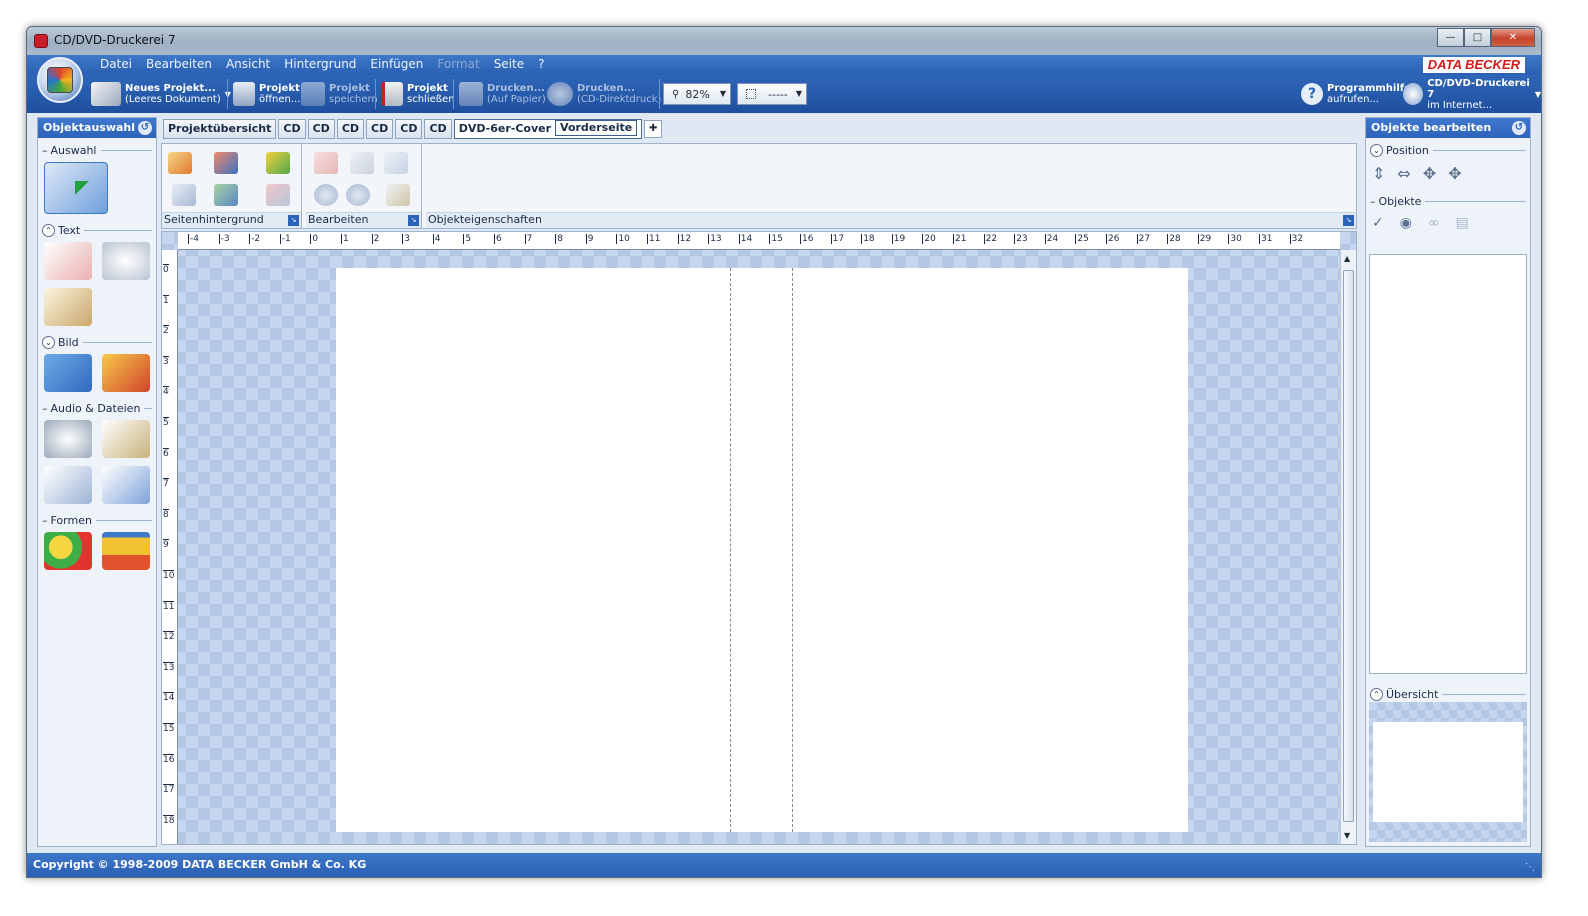 Image resolution: width=1588 pixels, height=916 pixels. What do you see at coordinates (1378, 173) in the screenshot?
I see `align-horizontal-icon: ⇕` at bounding box center [1378, 173].